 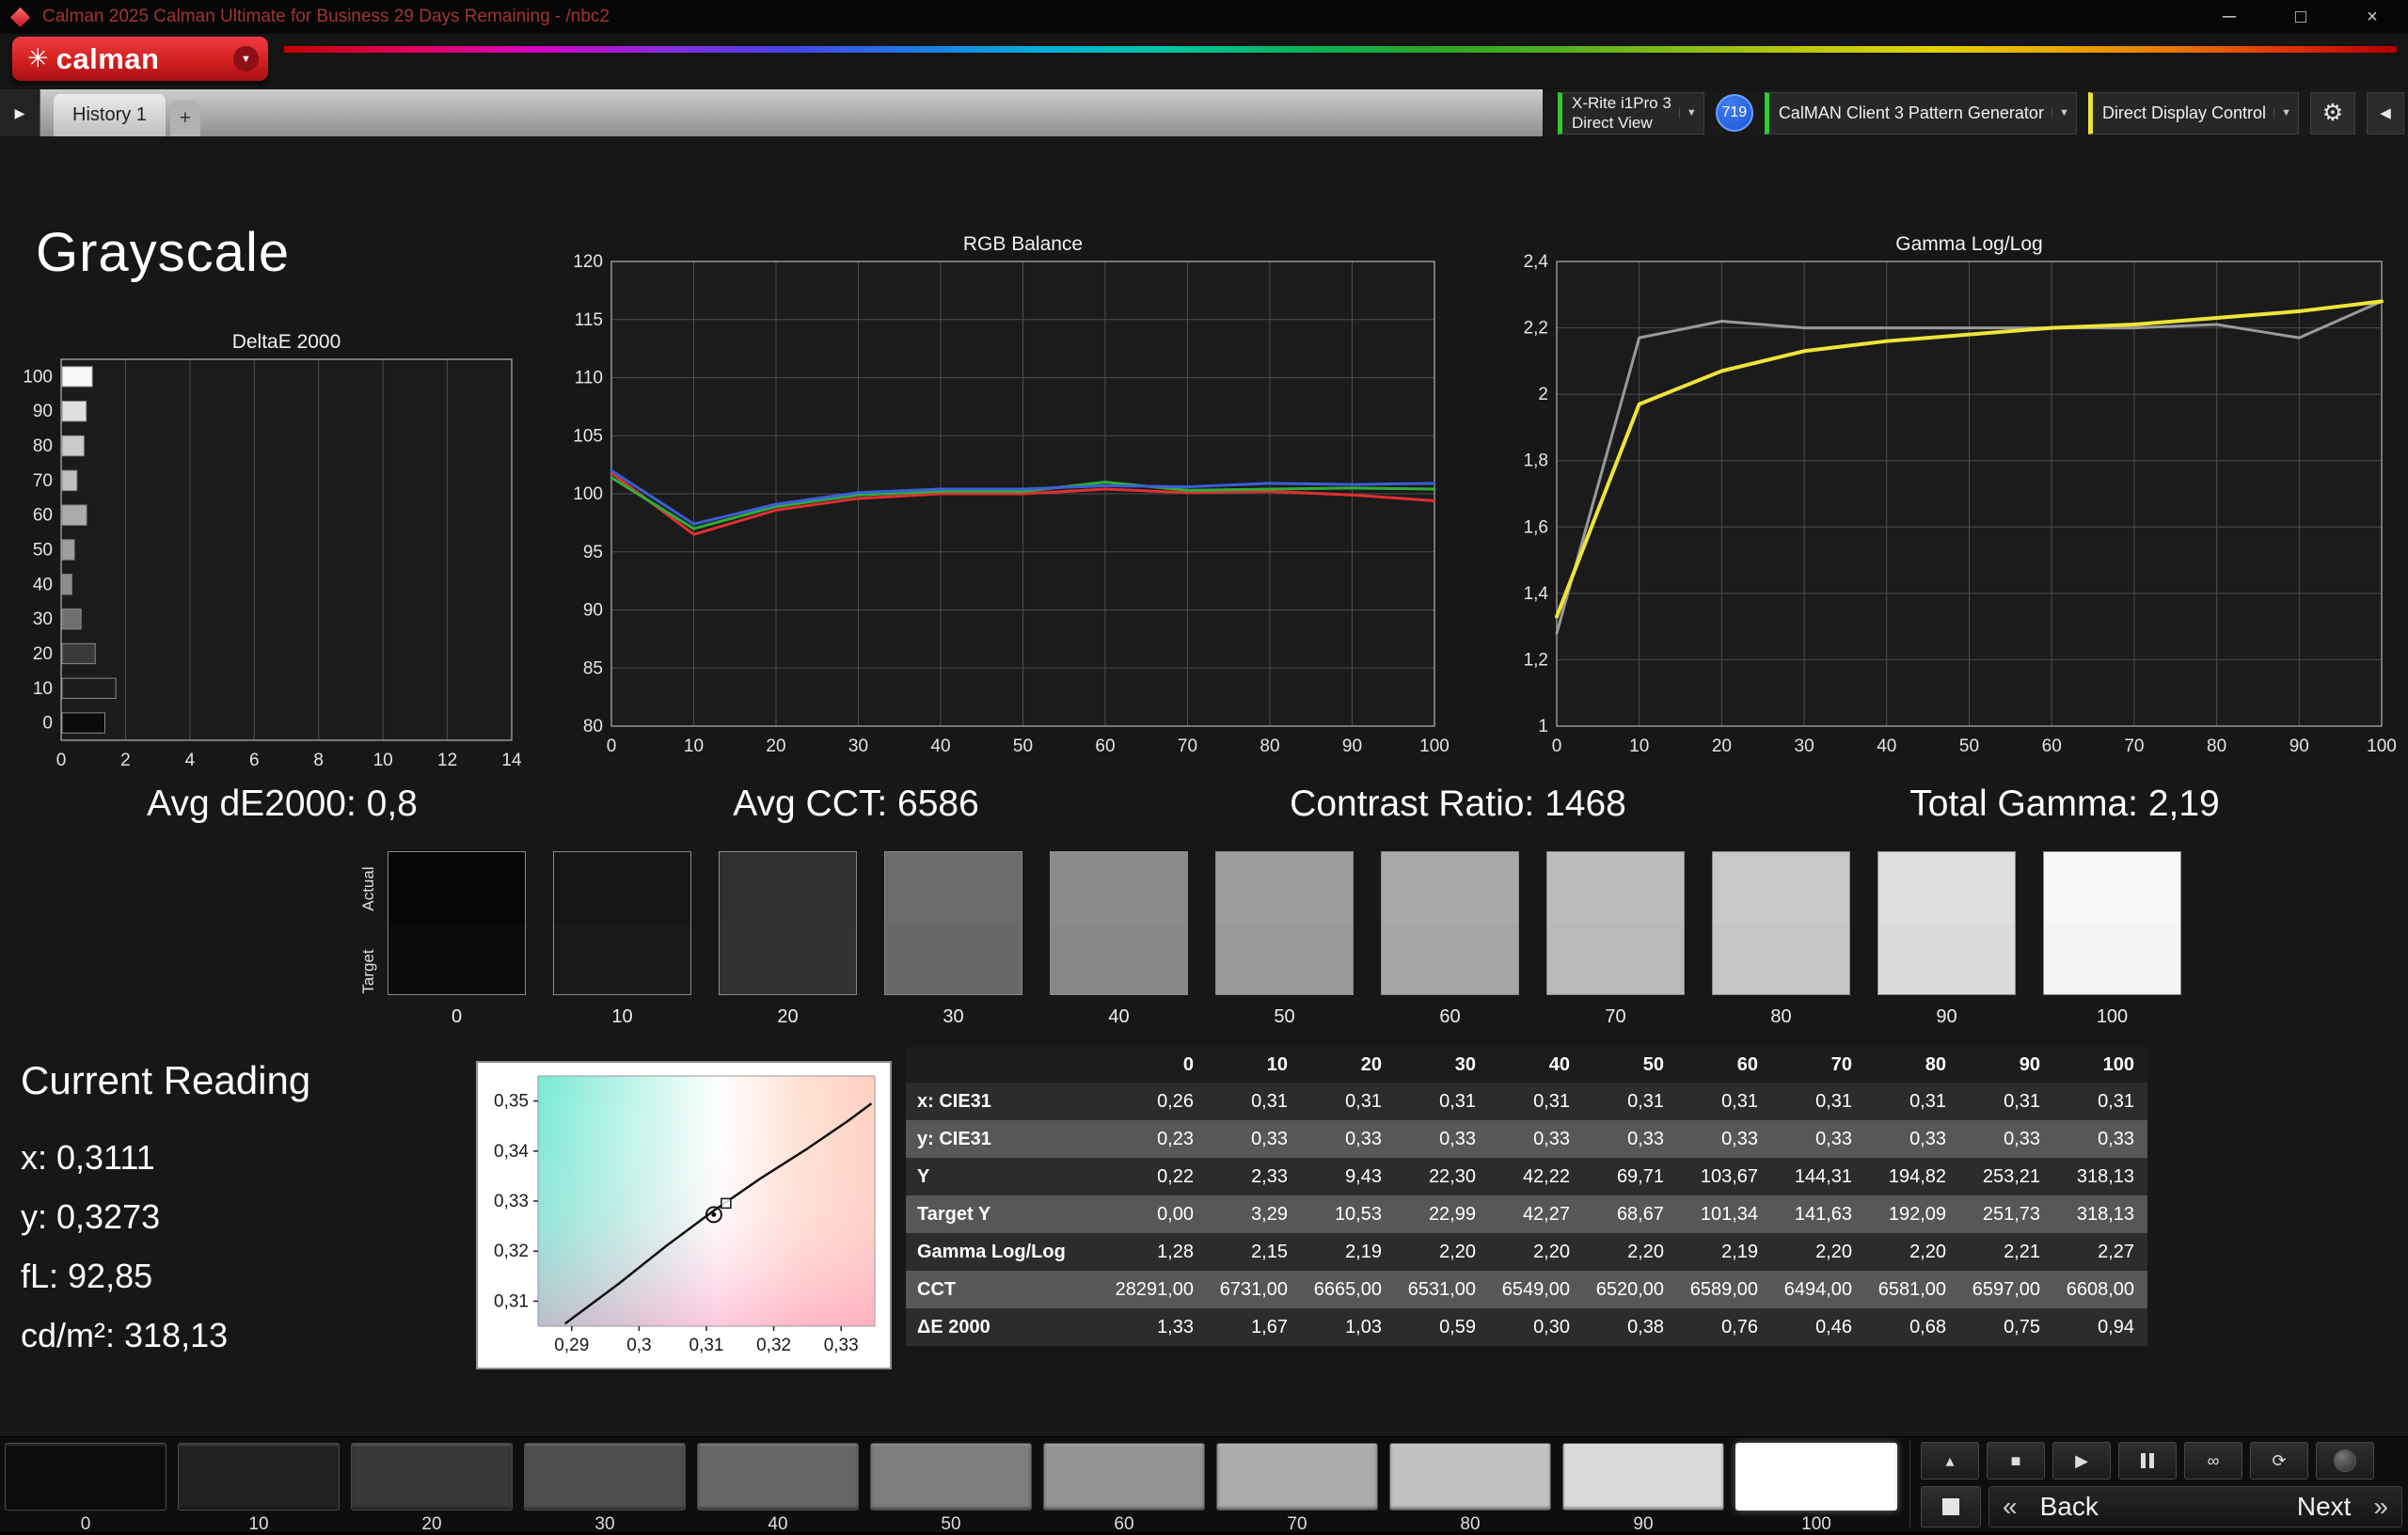 I want to click on stop-pattern-button, so click(x=1951, y=1506).